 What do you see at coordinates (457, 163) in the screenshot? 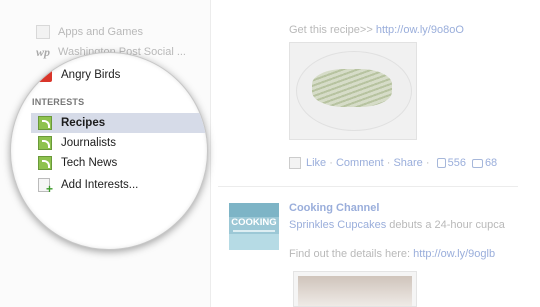
I see `likes-count: 556` at bounding box center [457, 163].